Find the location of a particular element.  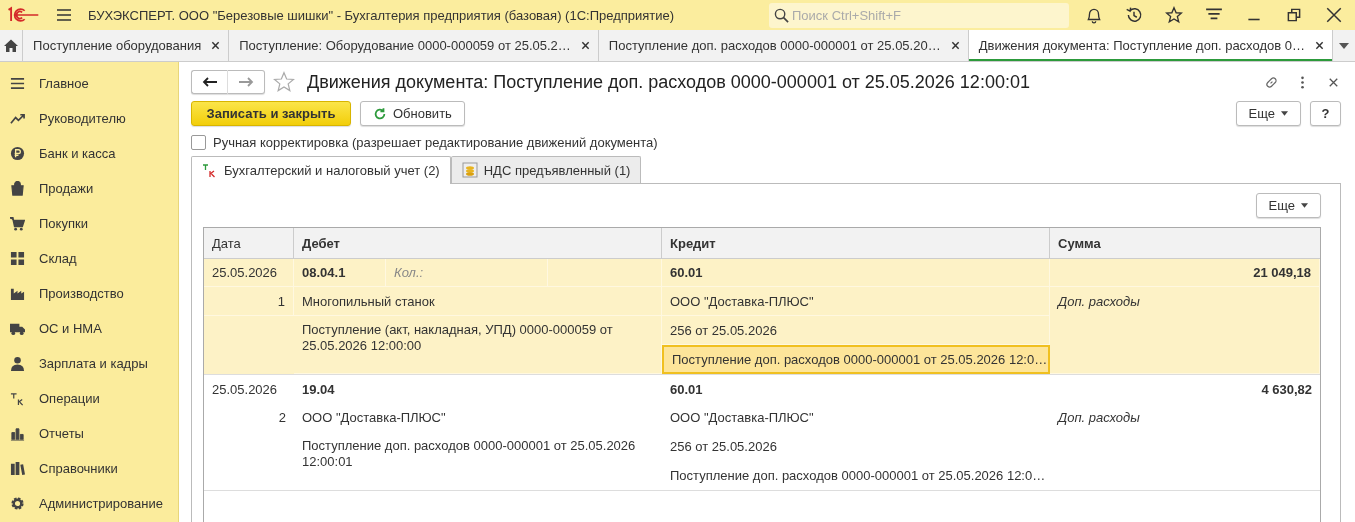

trend-icon is located at coordinates (17, 118).